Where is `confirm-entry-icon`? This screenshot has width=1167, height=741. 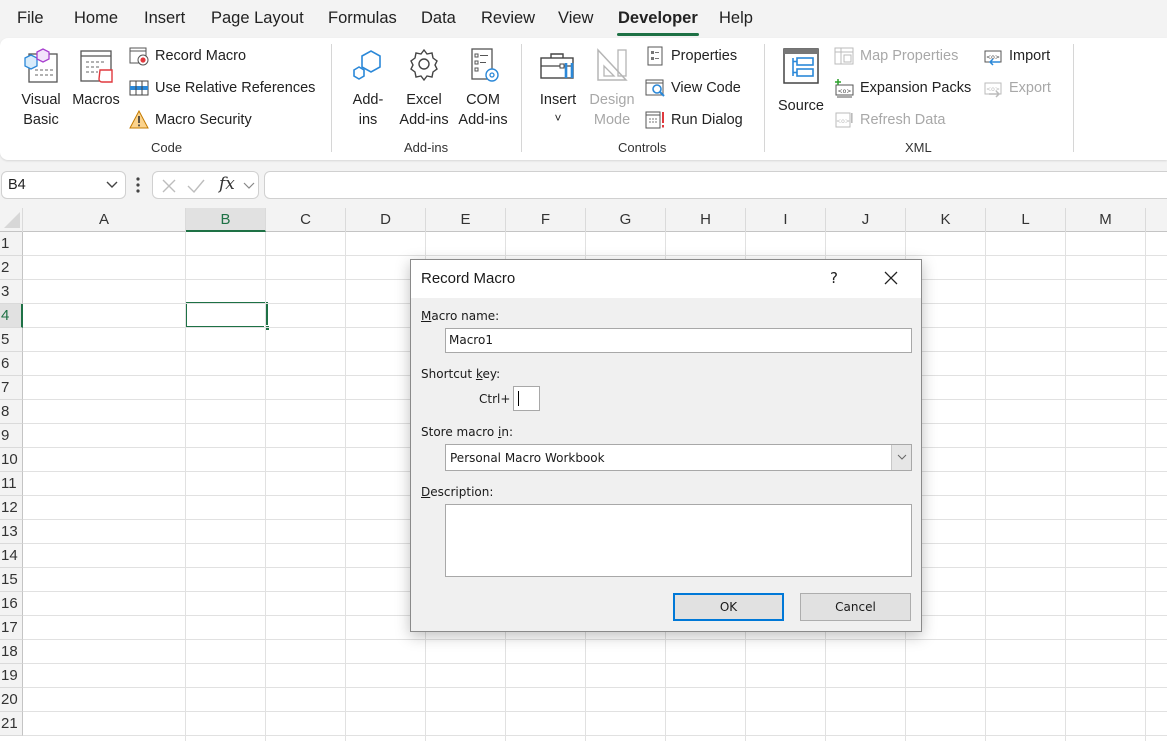 confirm-entry-icon is located at coordinates (196, 186).